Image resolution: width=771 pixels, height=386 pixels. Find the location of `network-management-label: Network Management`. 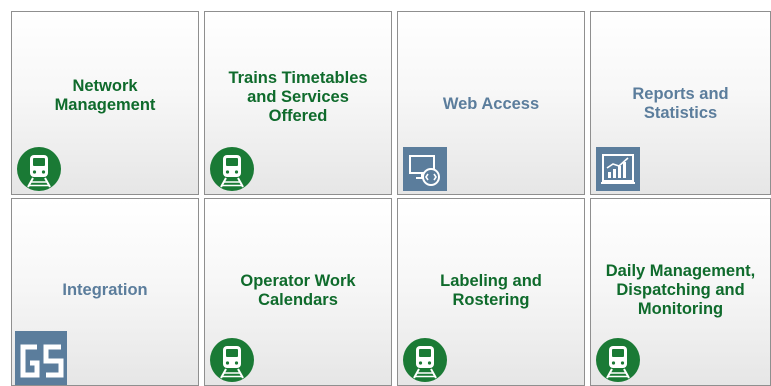

network-management-label: Network Management is located at coordinates (105, 95).